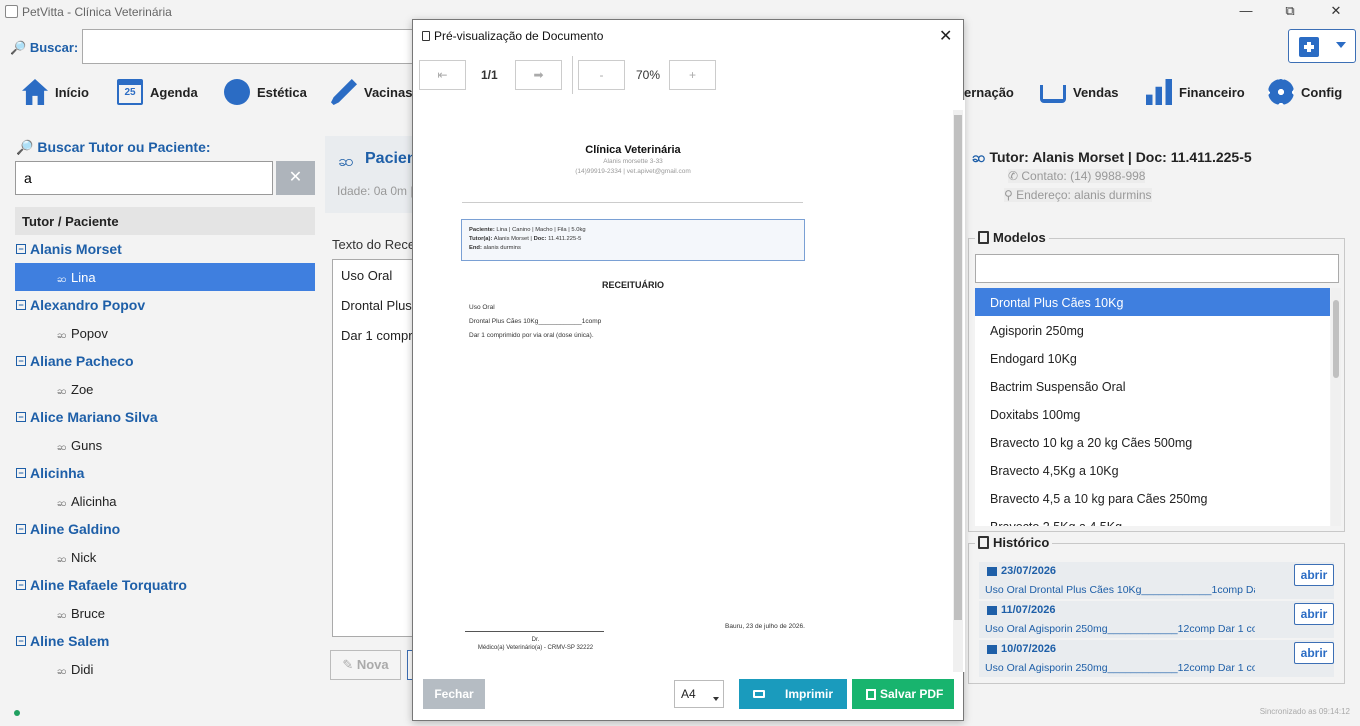 This screenshot has width=1360, height=726. Describe the element at coordinates (72, 92) in the screenshot. I see `nav-label: Início` at that location.